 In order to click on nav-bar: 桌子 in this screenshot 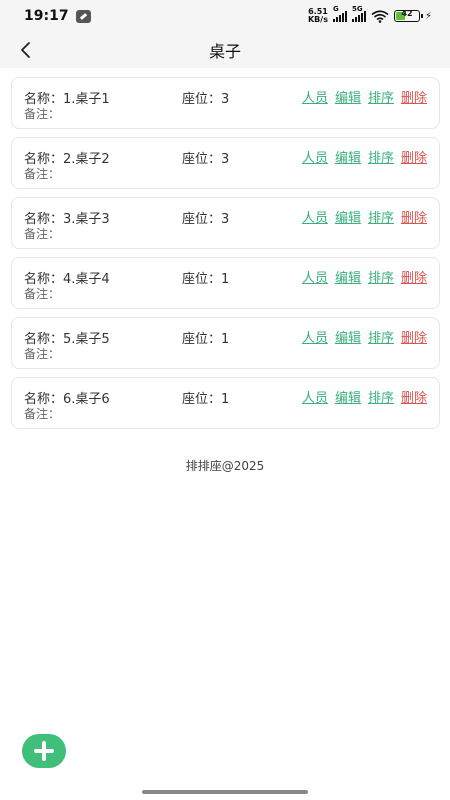, I will do `click(225, 50)`.